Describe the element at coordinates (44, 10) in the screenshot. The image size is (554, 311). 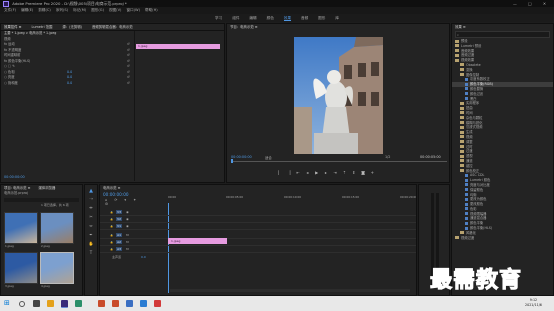
I see `menu-item: 剪辑(C)` at that location.